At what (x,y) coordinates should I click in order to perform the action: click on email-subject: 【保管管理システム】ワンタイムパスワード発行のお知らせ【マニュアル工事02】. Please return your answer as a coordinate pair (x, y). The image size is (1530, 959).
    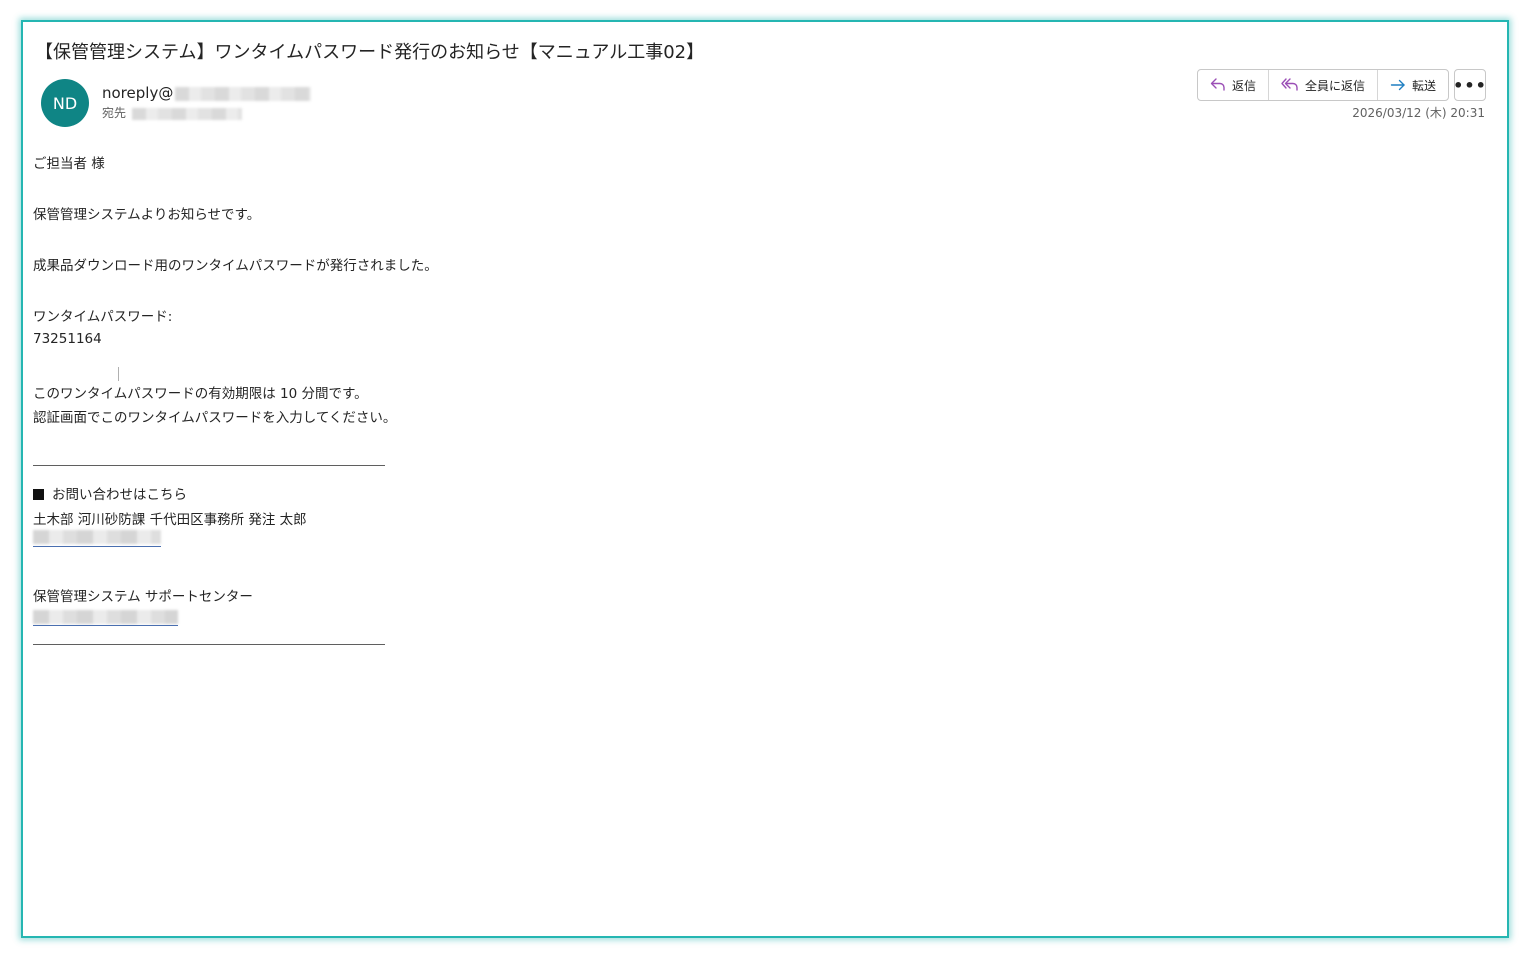
    Looking at the image, I should click on (370, 52).